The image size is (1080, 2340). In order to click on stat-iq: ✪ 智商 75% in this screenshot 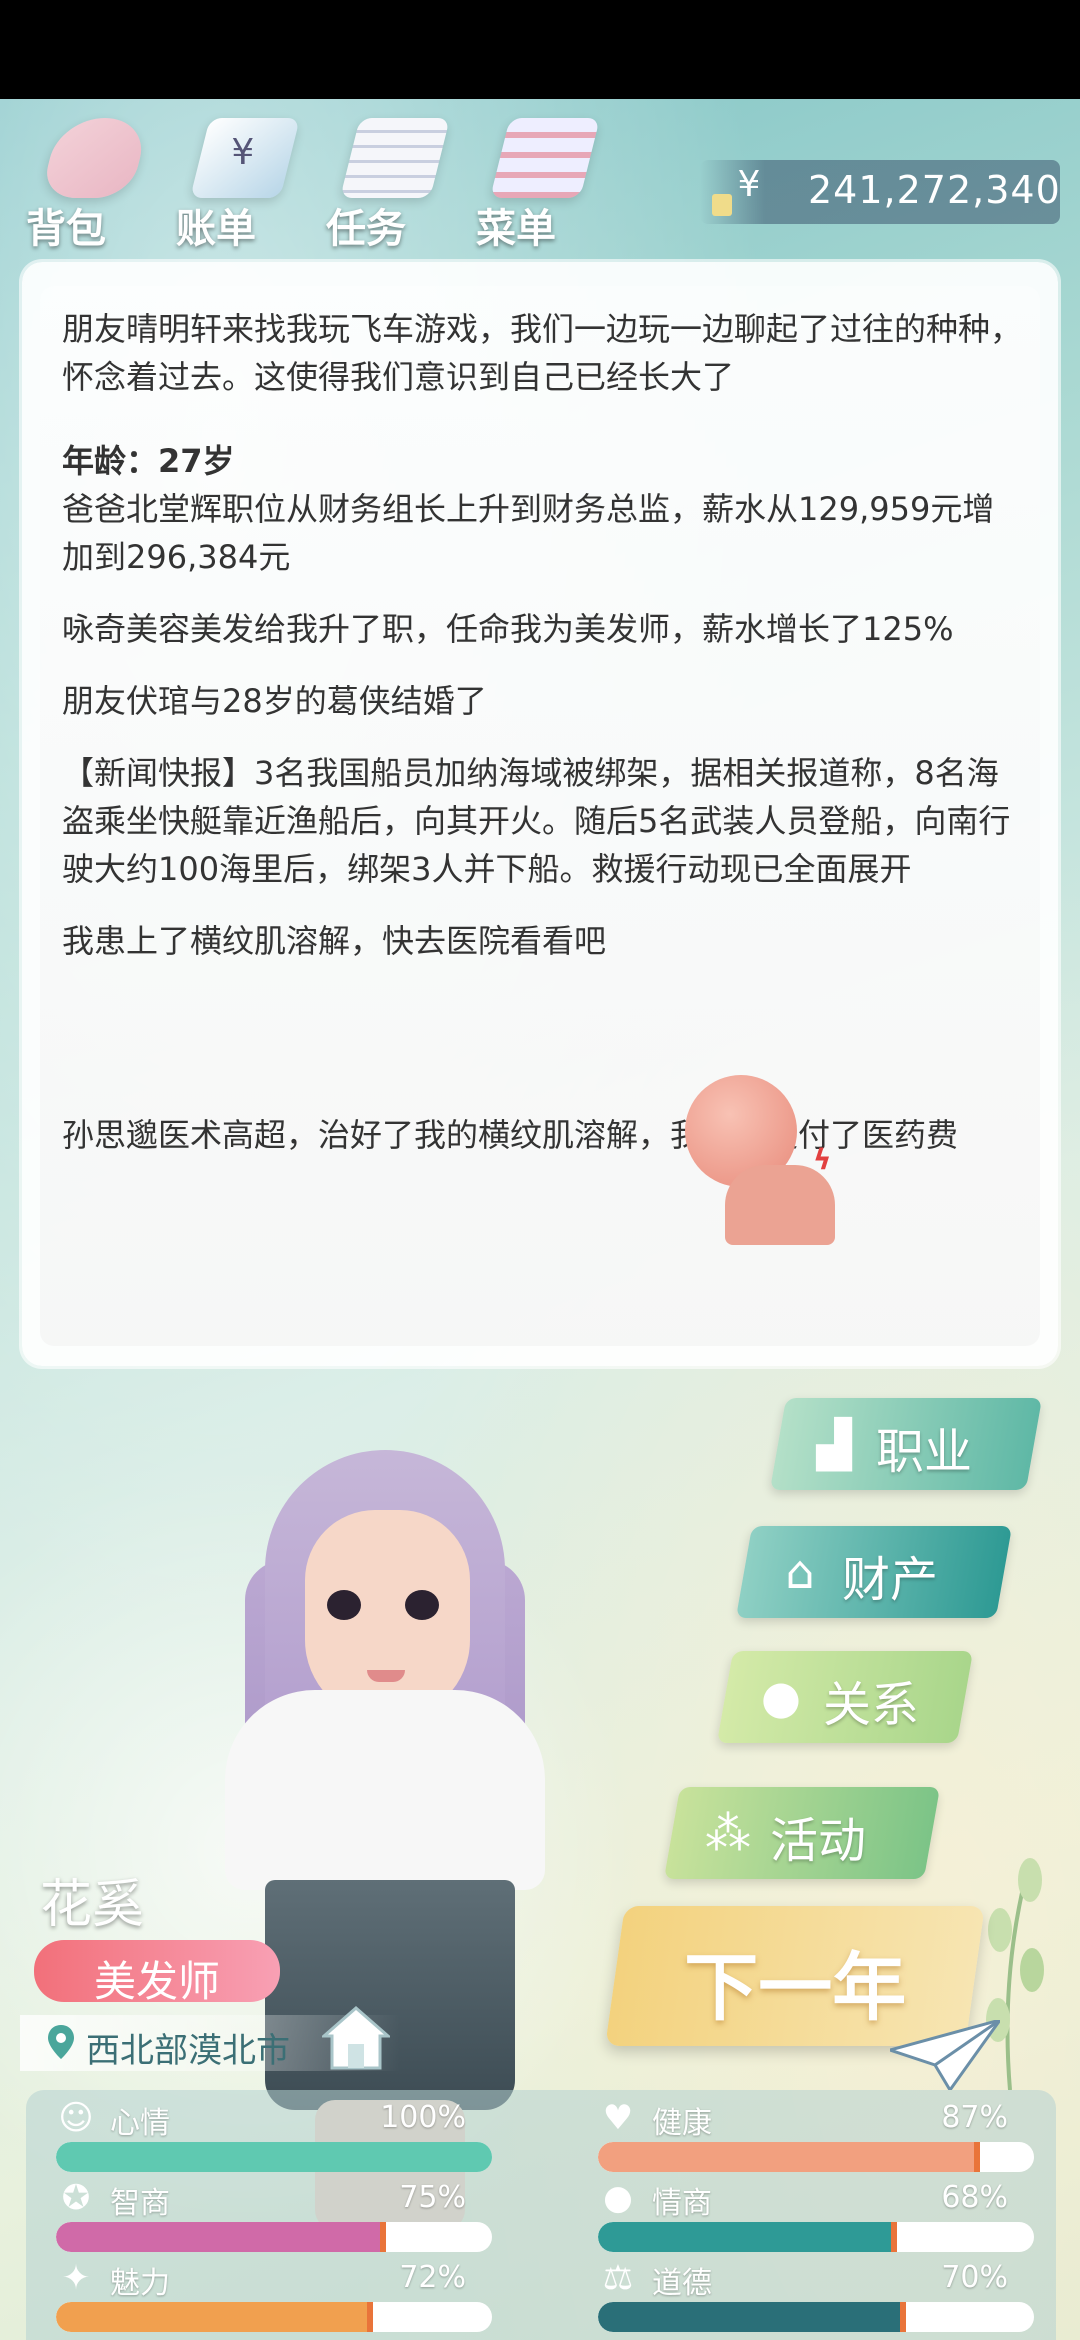, I will do `click(259, 2217)`.